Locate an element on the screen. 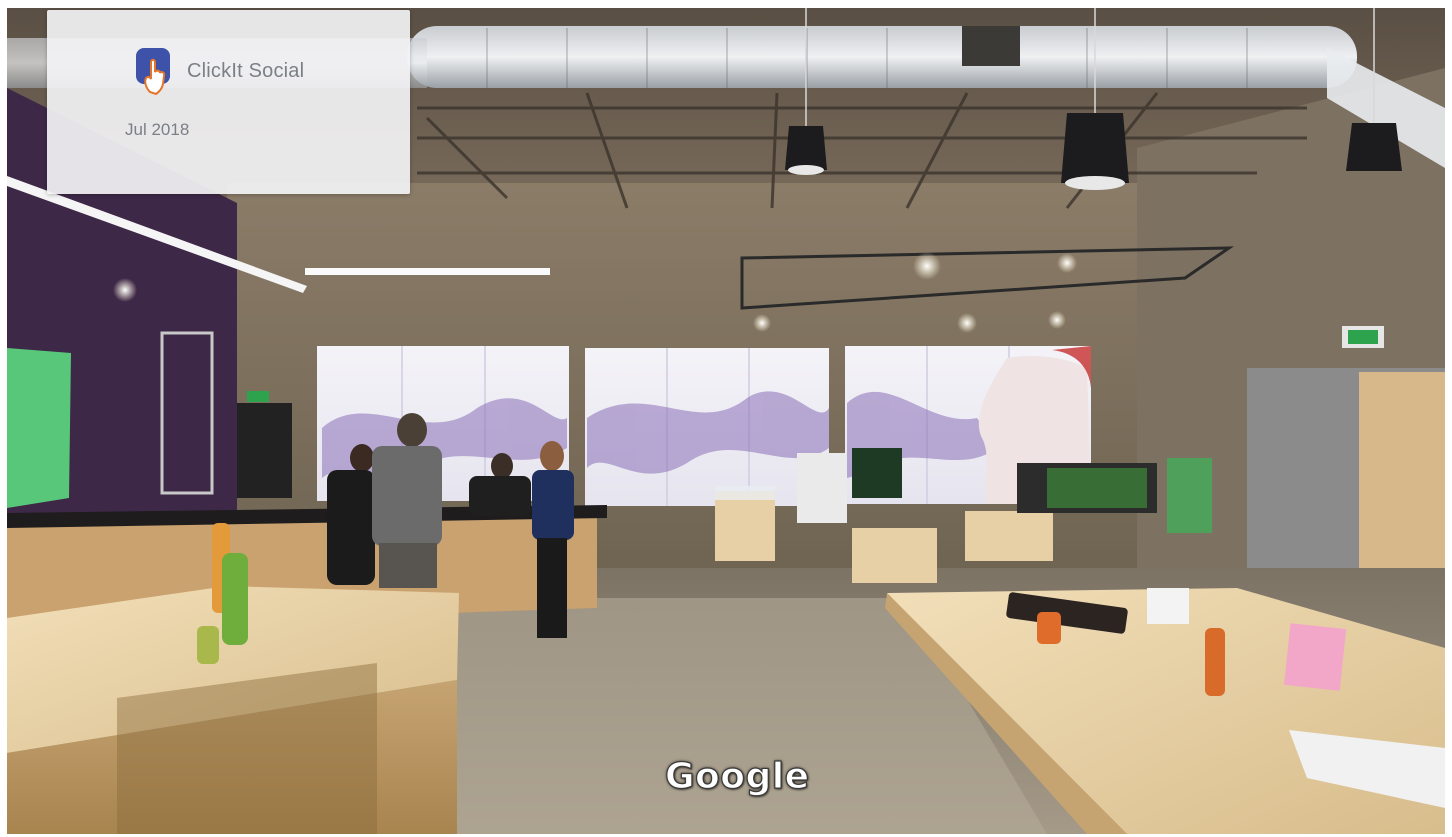 This screenshot has height=837, width=1452. hand-pointer-icon is located at coordinates (153, 72).